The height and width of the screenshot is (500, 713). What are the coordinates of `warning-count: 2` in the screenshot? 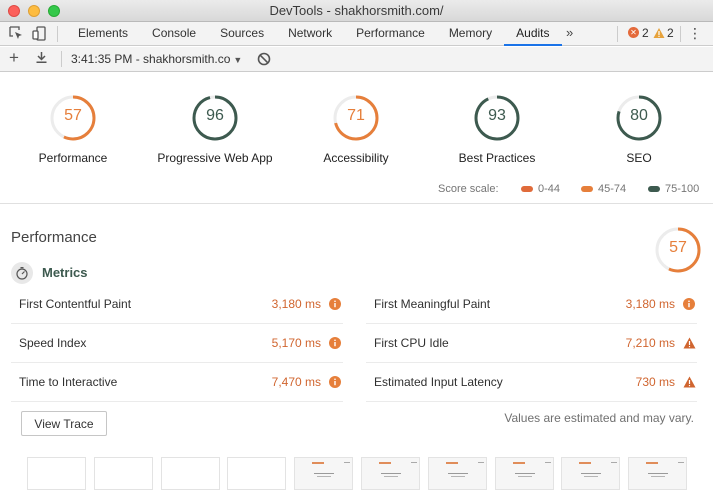 It's located at (670, 33).